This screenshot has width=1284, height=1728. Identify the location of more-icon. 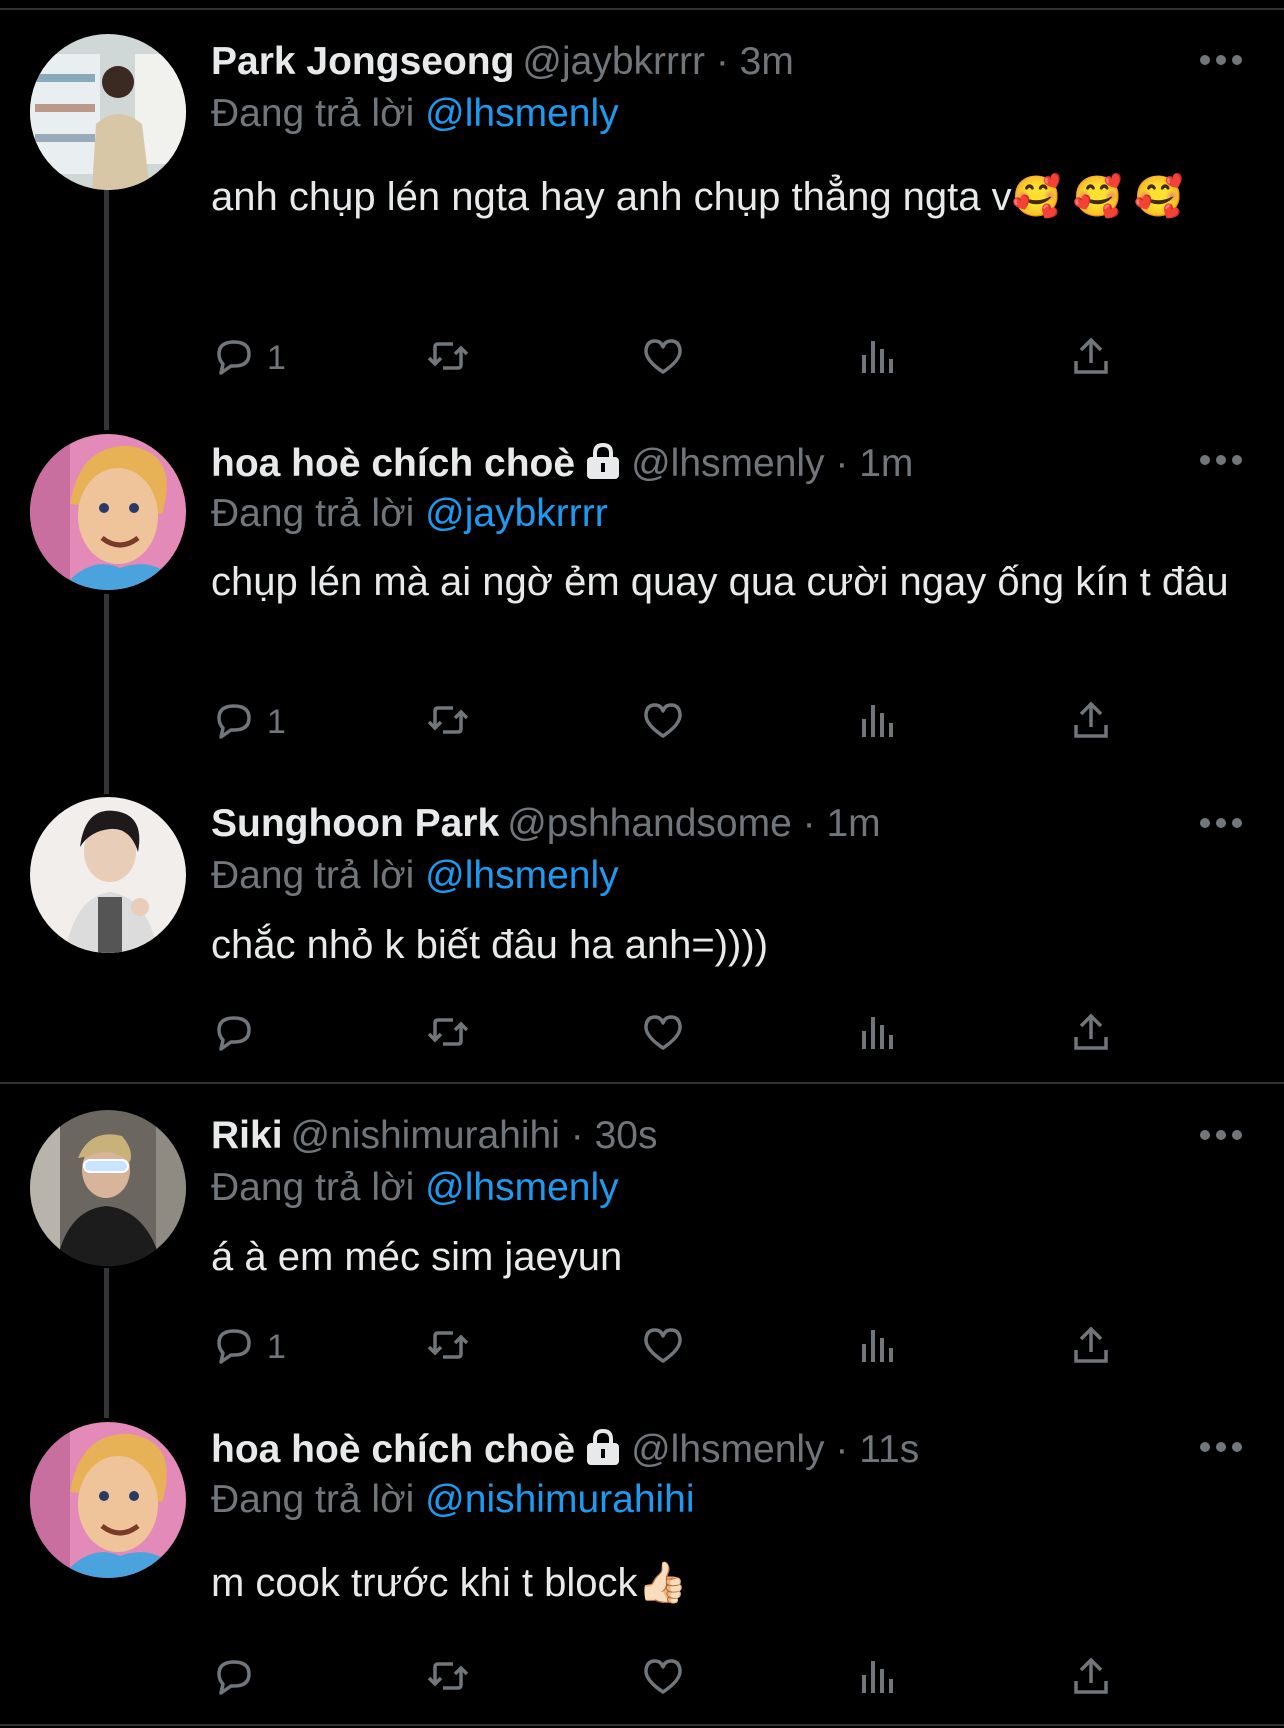
(1221, 1447).